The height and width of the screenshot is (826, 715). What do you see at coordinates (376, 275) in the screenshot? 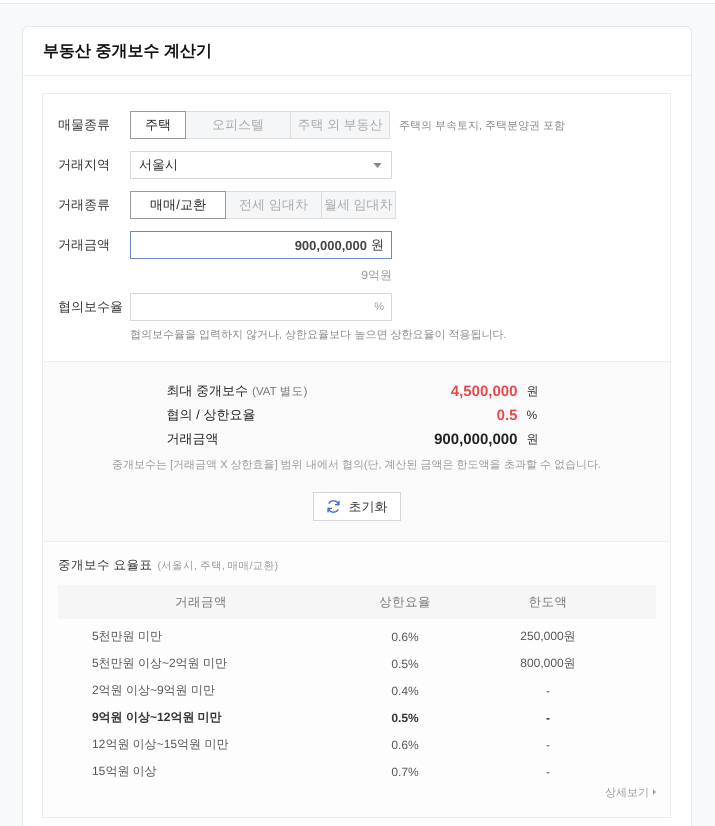
I see `amount-in-words: 9억원` at bounding box center [376, 275].